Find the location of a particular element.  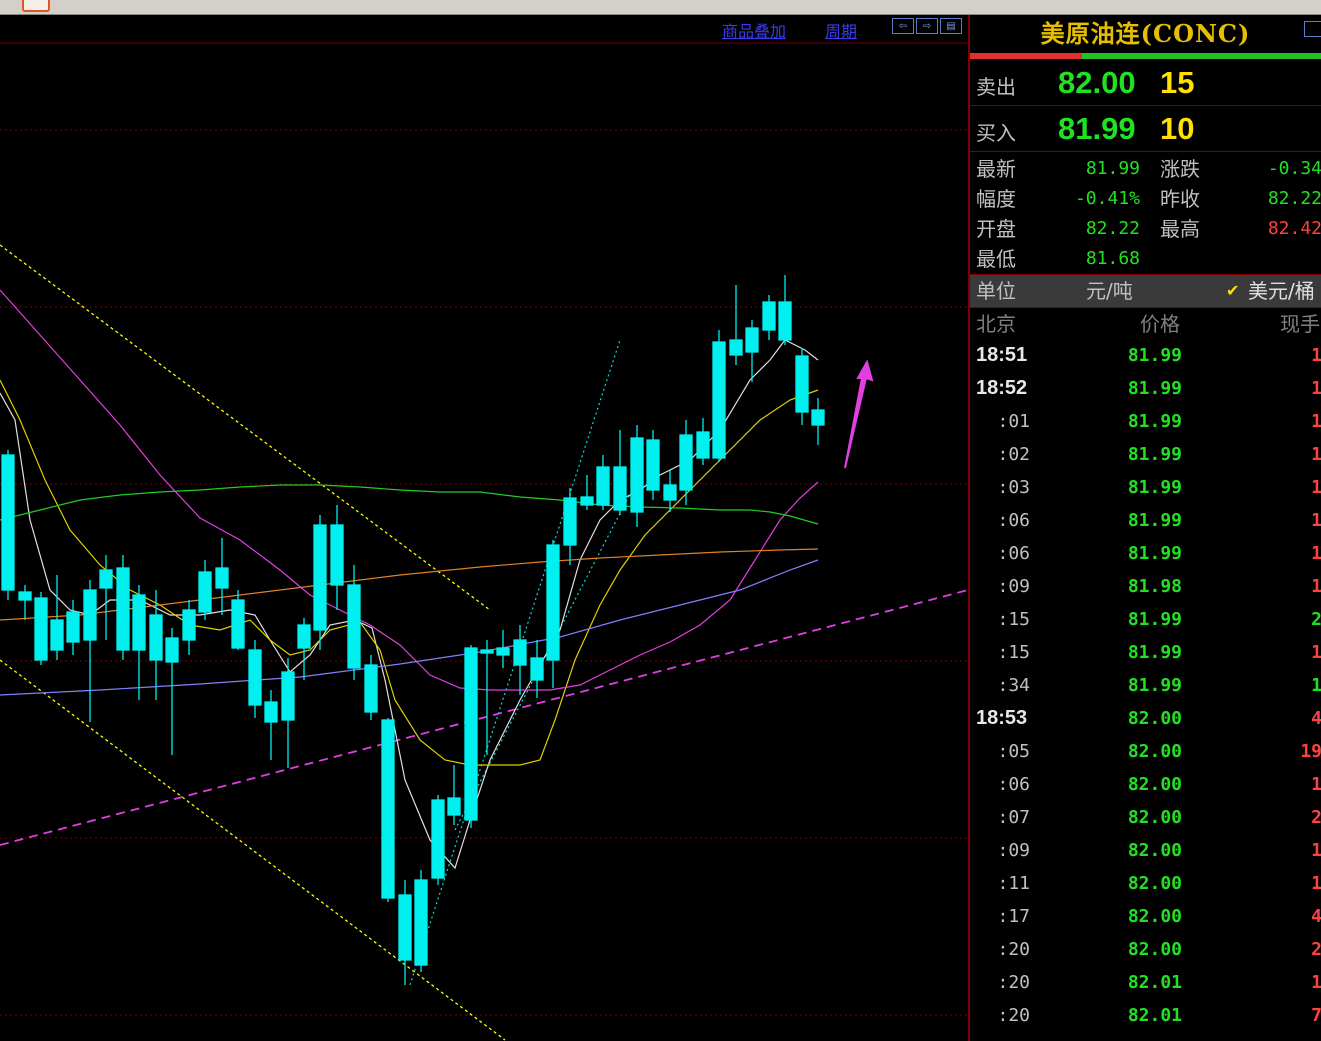

window-restore-icon is located at coordinates (1312, 29).